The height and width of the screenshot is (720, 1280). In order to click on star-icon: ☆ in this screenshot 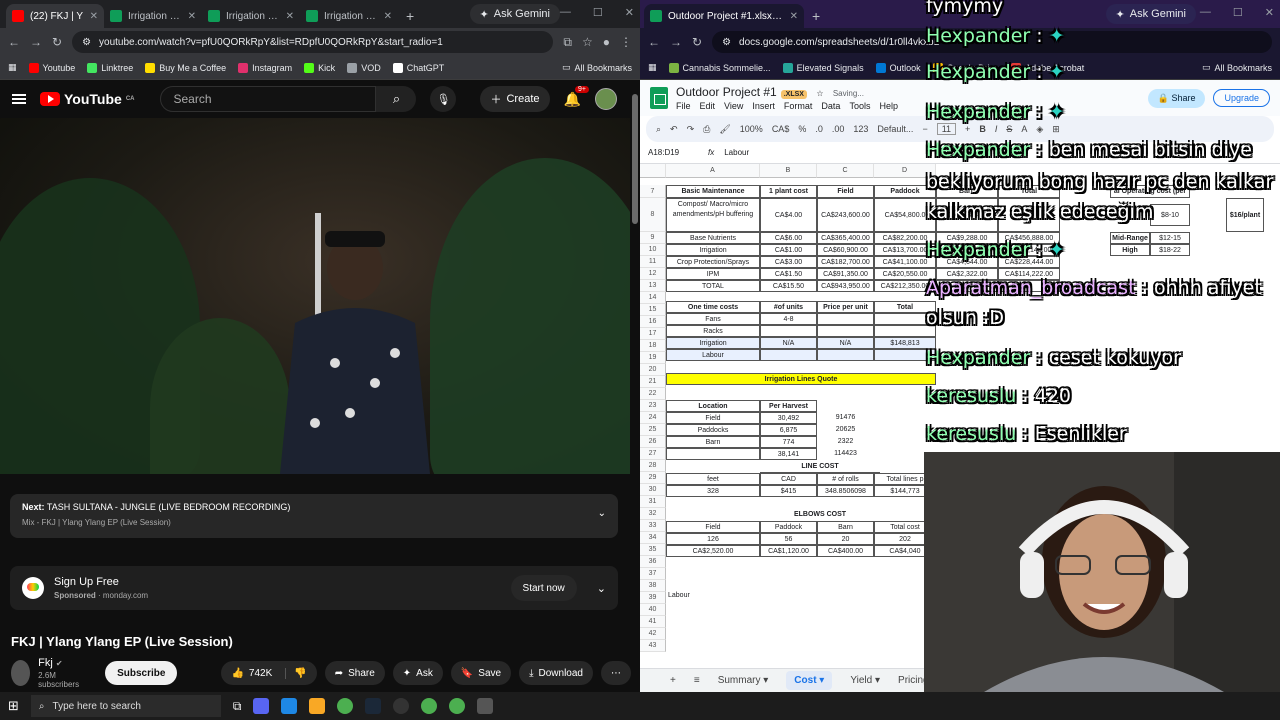, I will do `click(819, 93)`.